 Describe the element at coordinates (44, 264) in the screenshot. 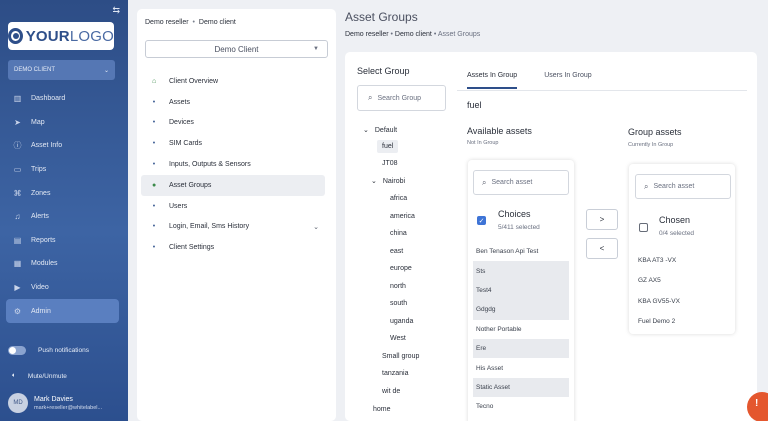

I see `sidebar-item-label: Modules` at that location.